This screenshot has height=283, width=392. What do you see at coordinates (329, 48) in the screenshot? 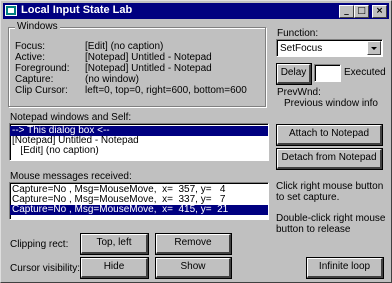
I see `function-select: SetFocus` at bounding box center [329, 48].